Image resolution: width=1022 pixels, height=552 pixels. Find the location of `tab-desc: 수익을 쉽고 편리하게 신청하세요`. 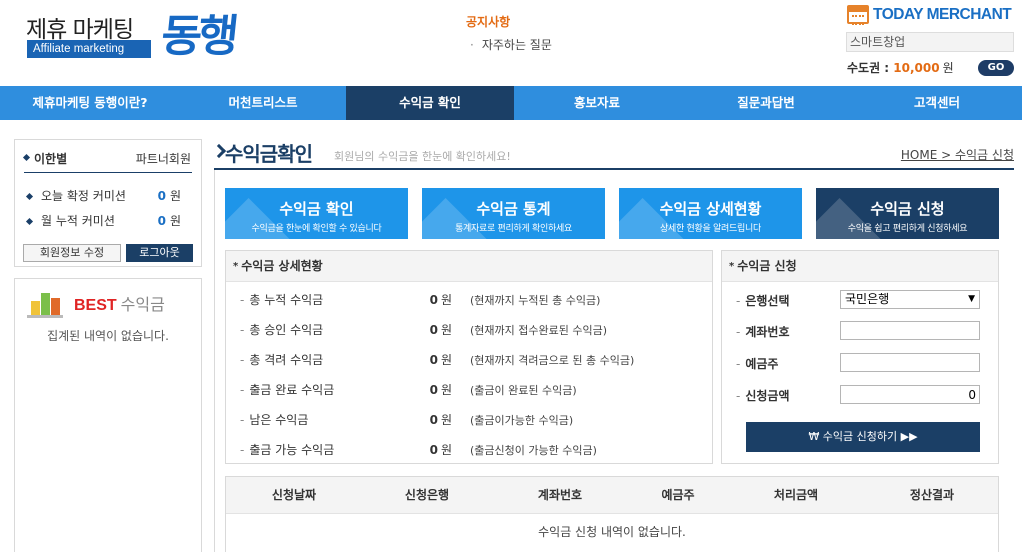

tab-desc: 수익을 쉽고 편리하게 신청하세요 is located at coordinates (907, 229).